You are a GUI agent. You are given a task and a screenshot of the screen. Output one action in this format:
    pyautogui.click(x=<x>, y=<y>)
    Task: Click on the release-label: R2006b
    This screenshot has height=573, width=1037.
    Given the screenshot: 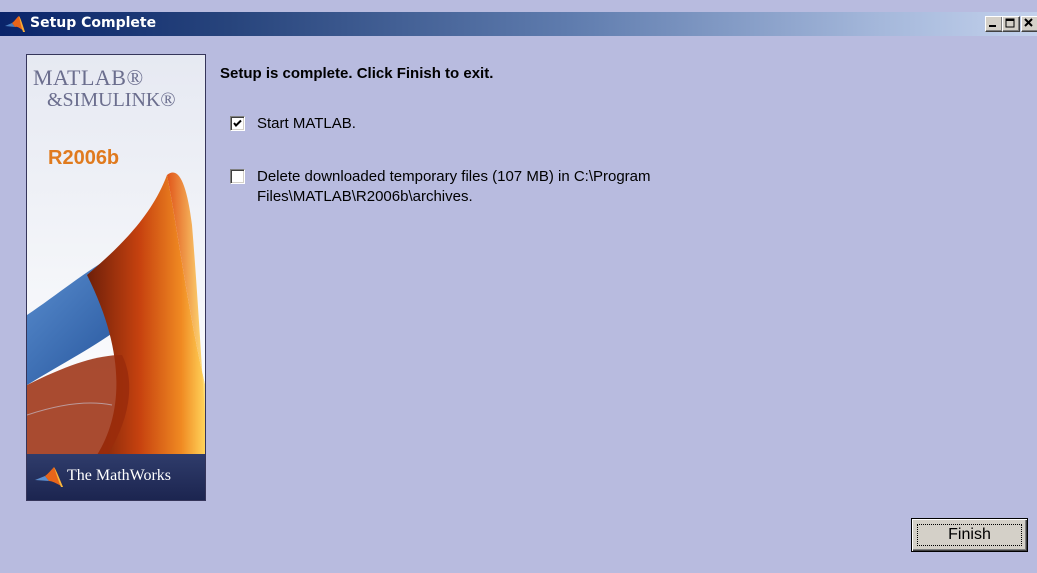 What is the action you would take?
    pyautogui.click(x=84, y=158)
    